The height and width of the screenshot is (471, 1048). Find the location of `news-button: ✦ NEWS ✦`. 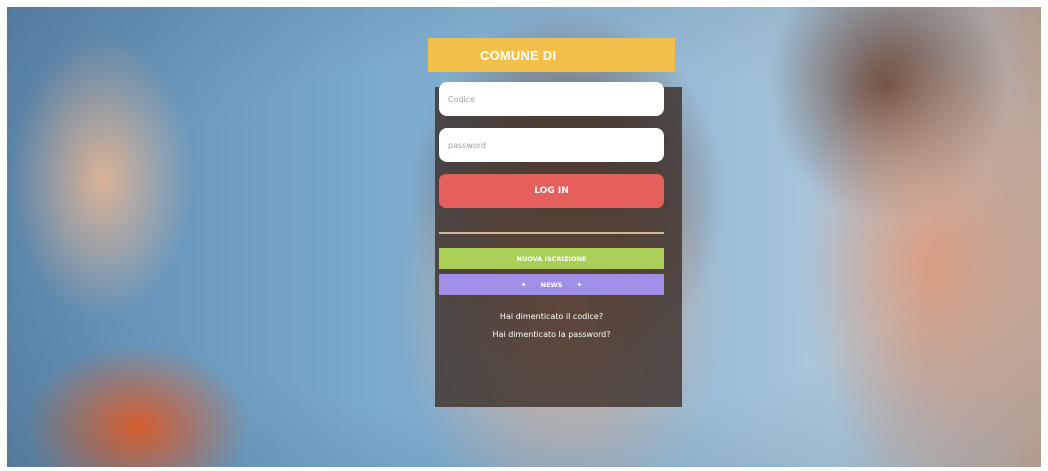

news-button: ✦ NEWS ✦ is located at coordinates (551, 284).